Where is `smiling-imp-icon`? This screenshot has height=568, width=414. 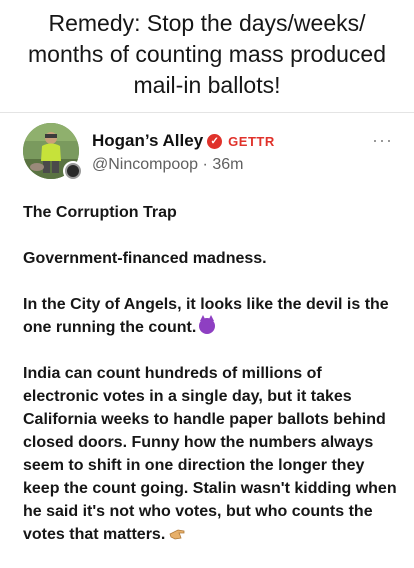
smiling-imp-icon is located at coordinates (207, 324).